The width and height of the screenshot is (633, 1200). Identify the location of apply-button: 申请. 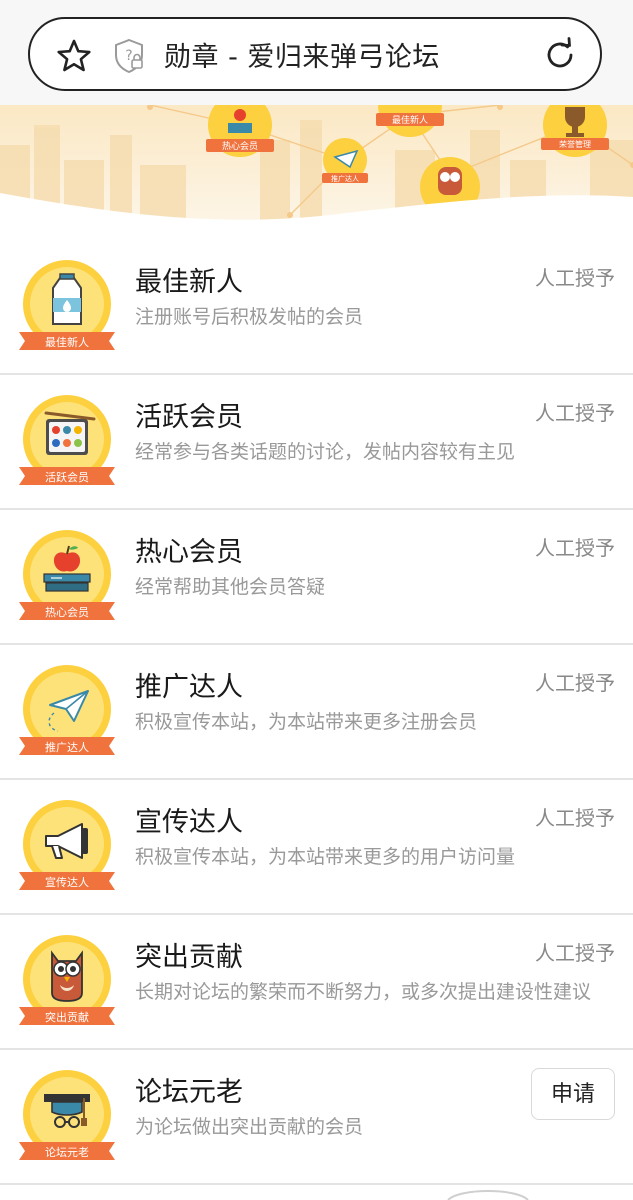
(573, 1094).